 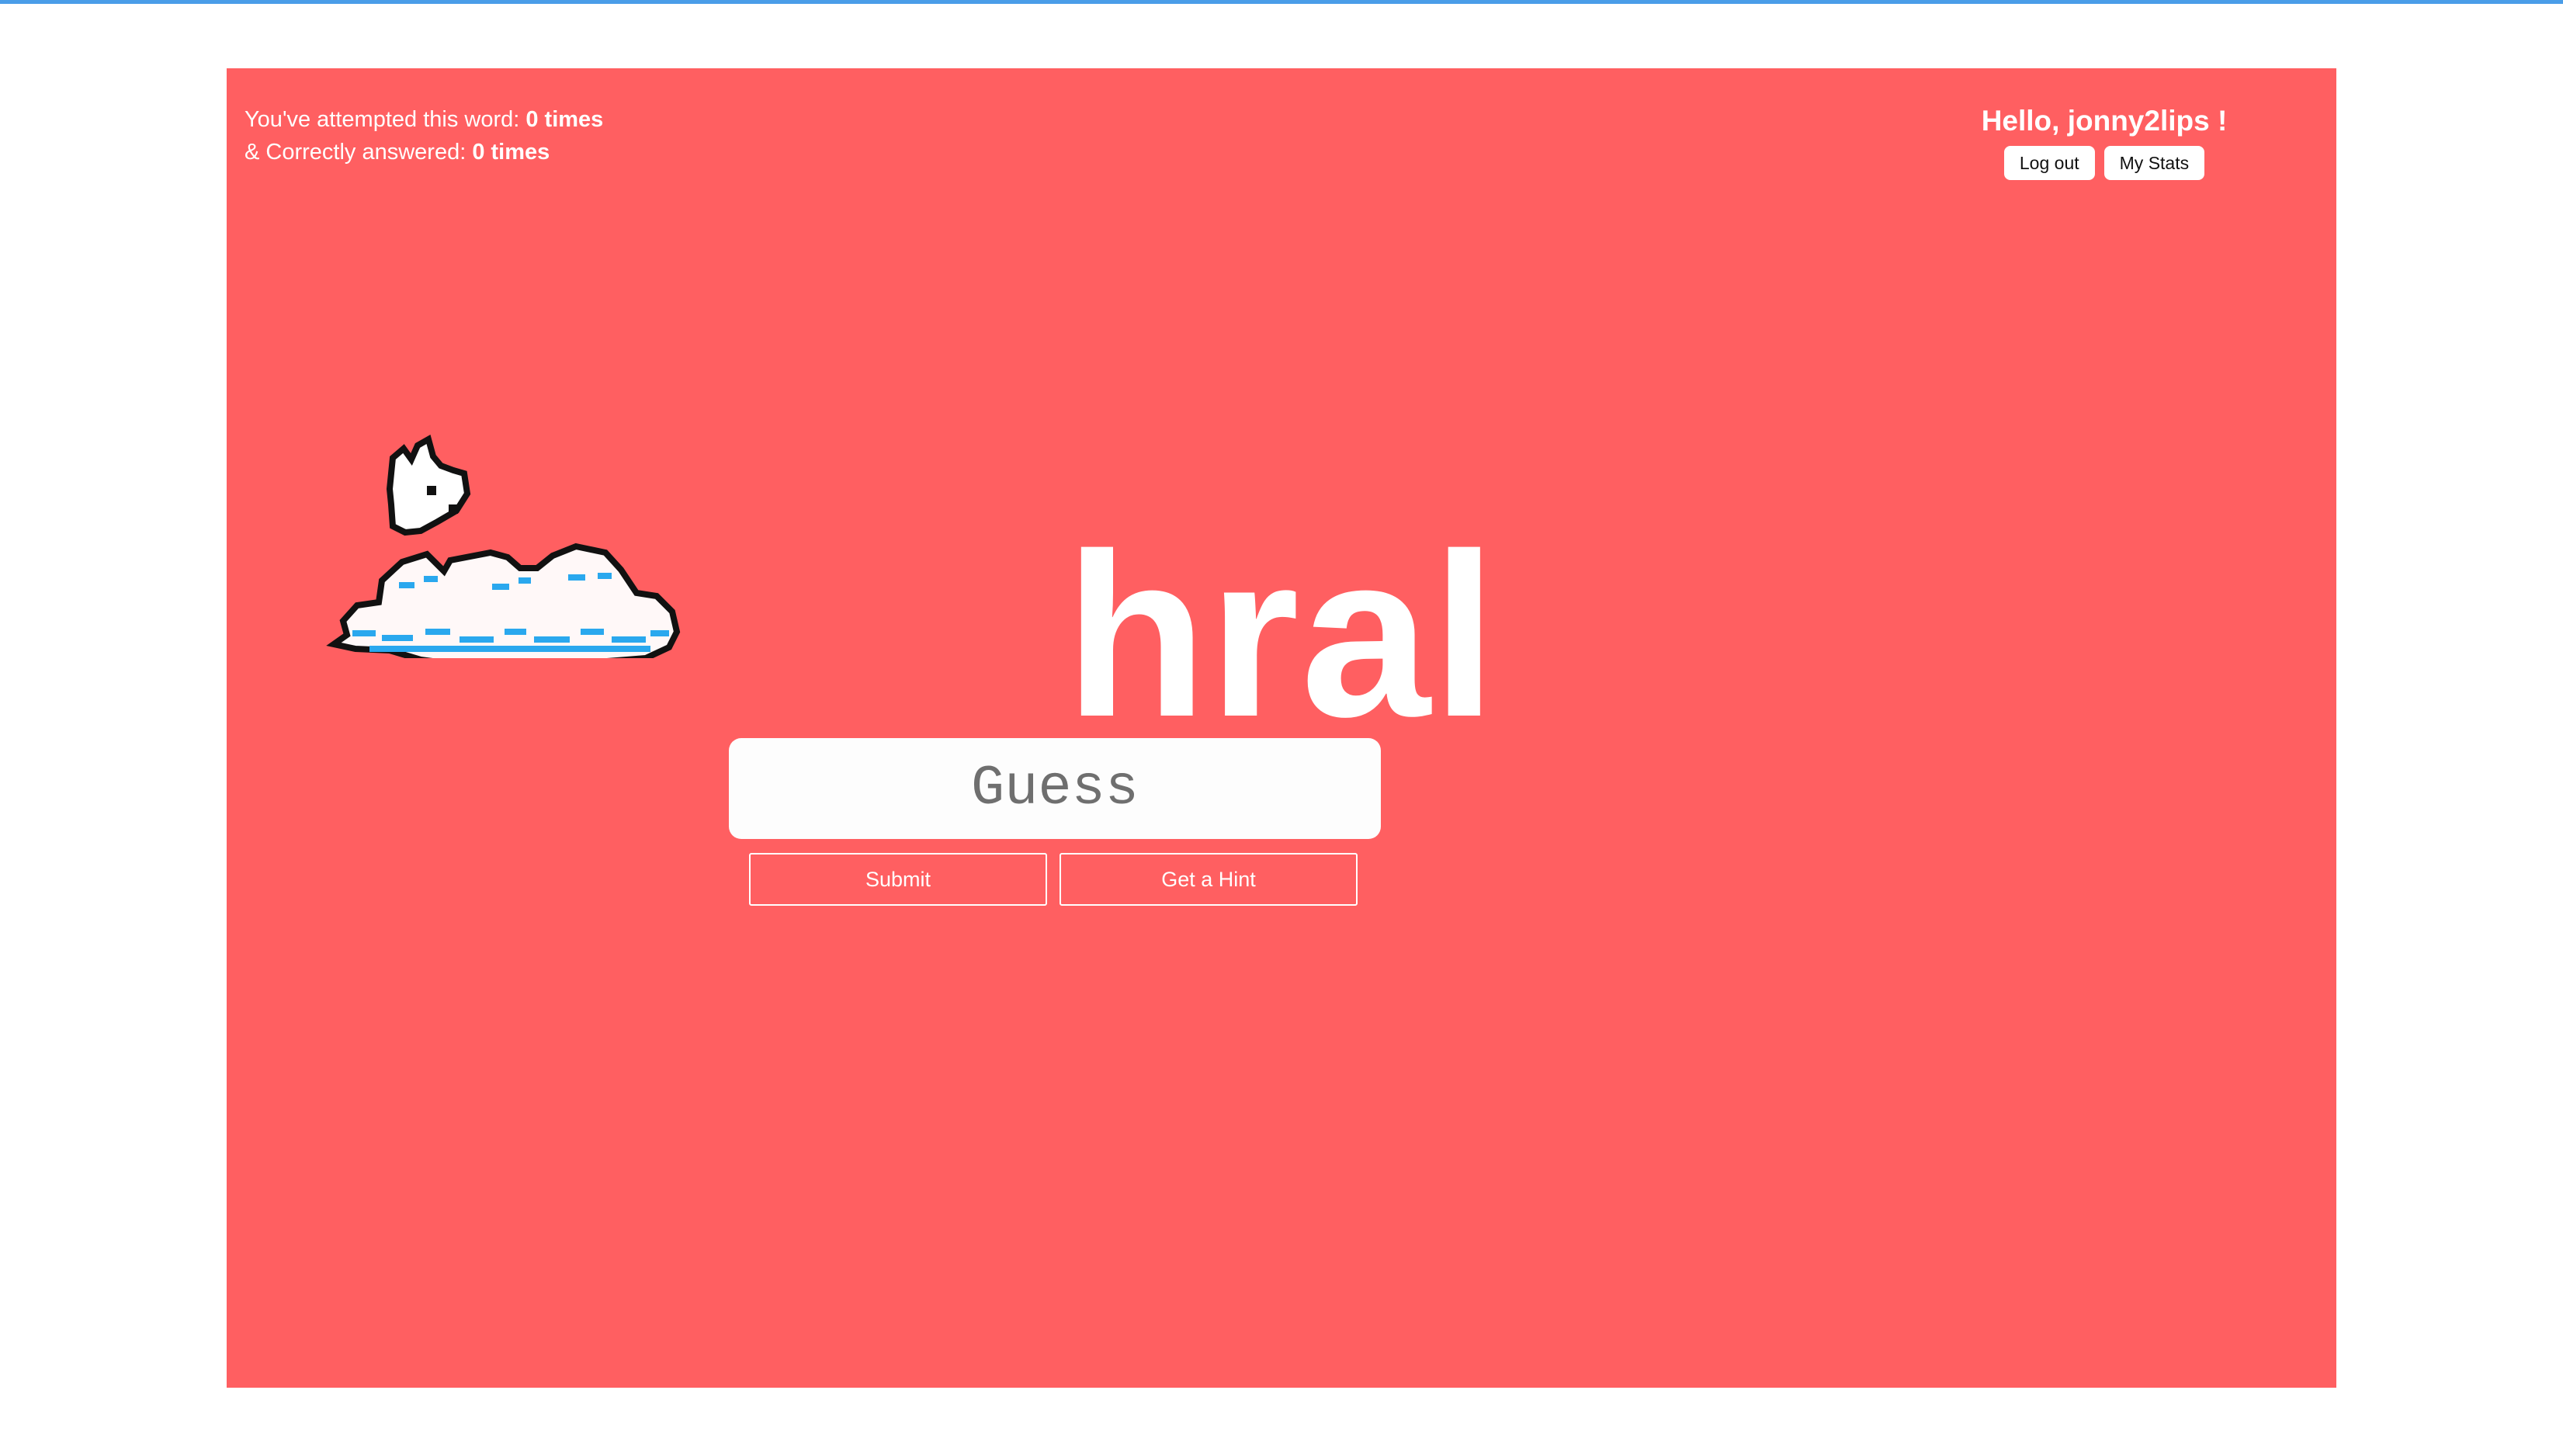 What do you see at coordinates (898, 879) in the screenshot?
I see `submit-button: Submit` at bounding box center [898, 879].